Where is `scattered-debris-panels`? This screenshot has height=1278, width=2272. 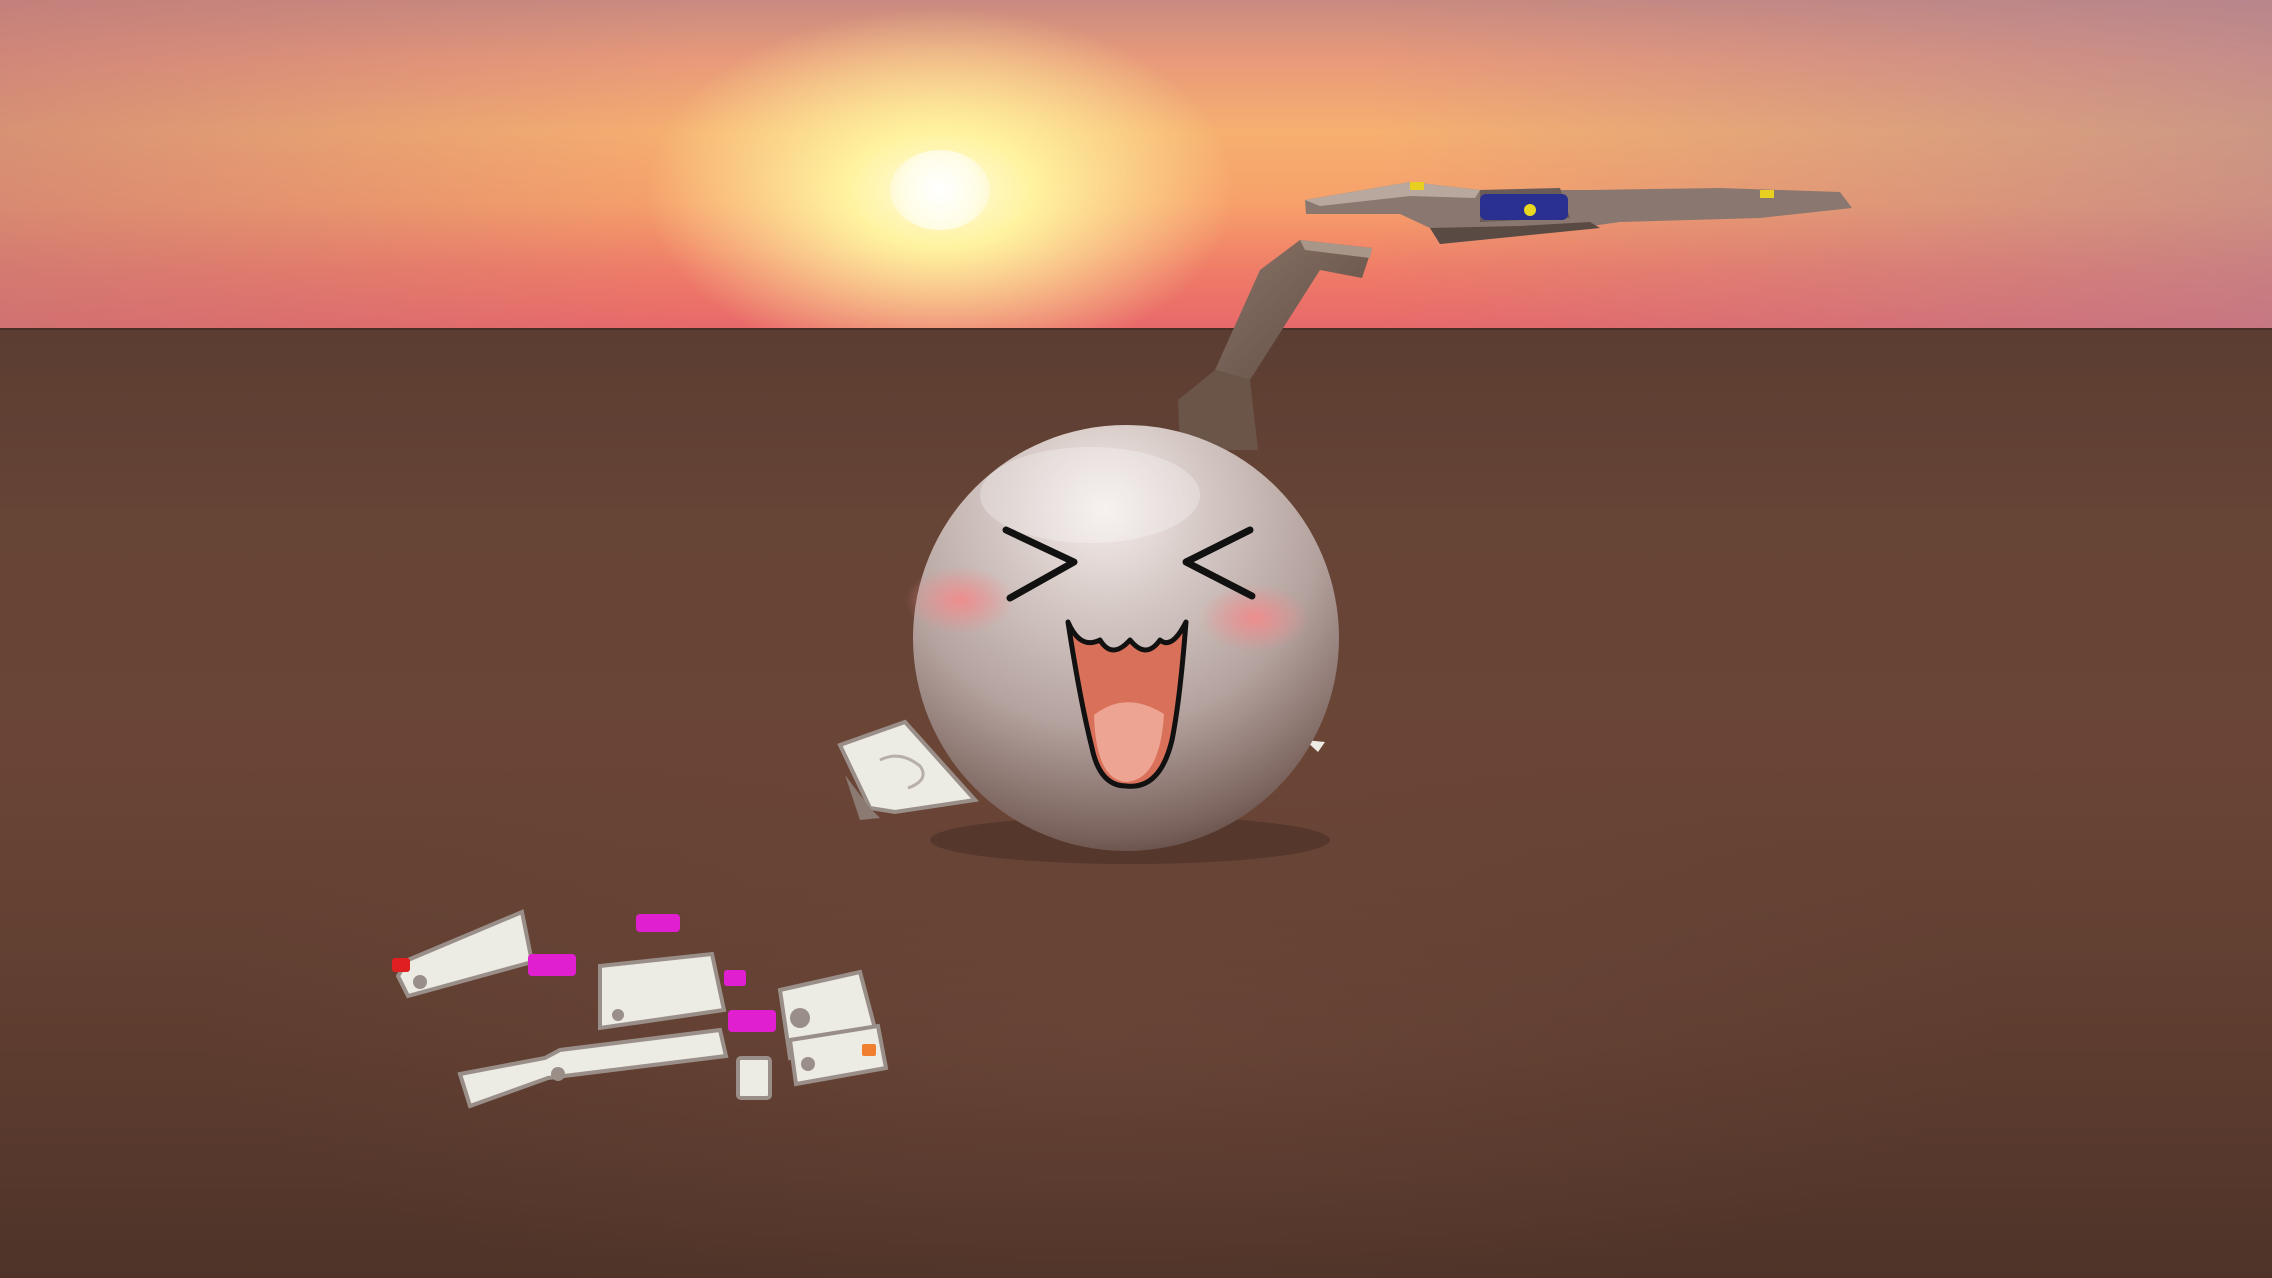 scattered-debris-panels is located at coordinates (640, 1009).